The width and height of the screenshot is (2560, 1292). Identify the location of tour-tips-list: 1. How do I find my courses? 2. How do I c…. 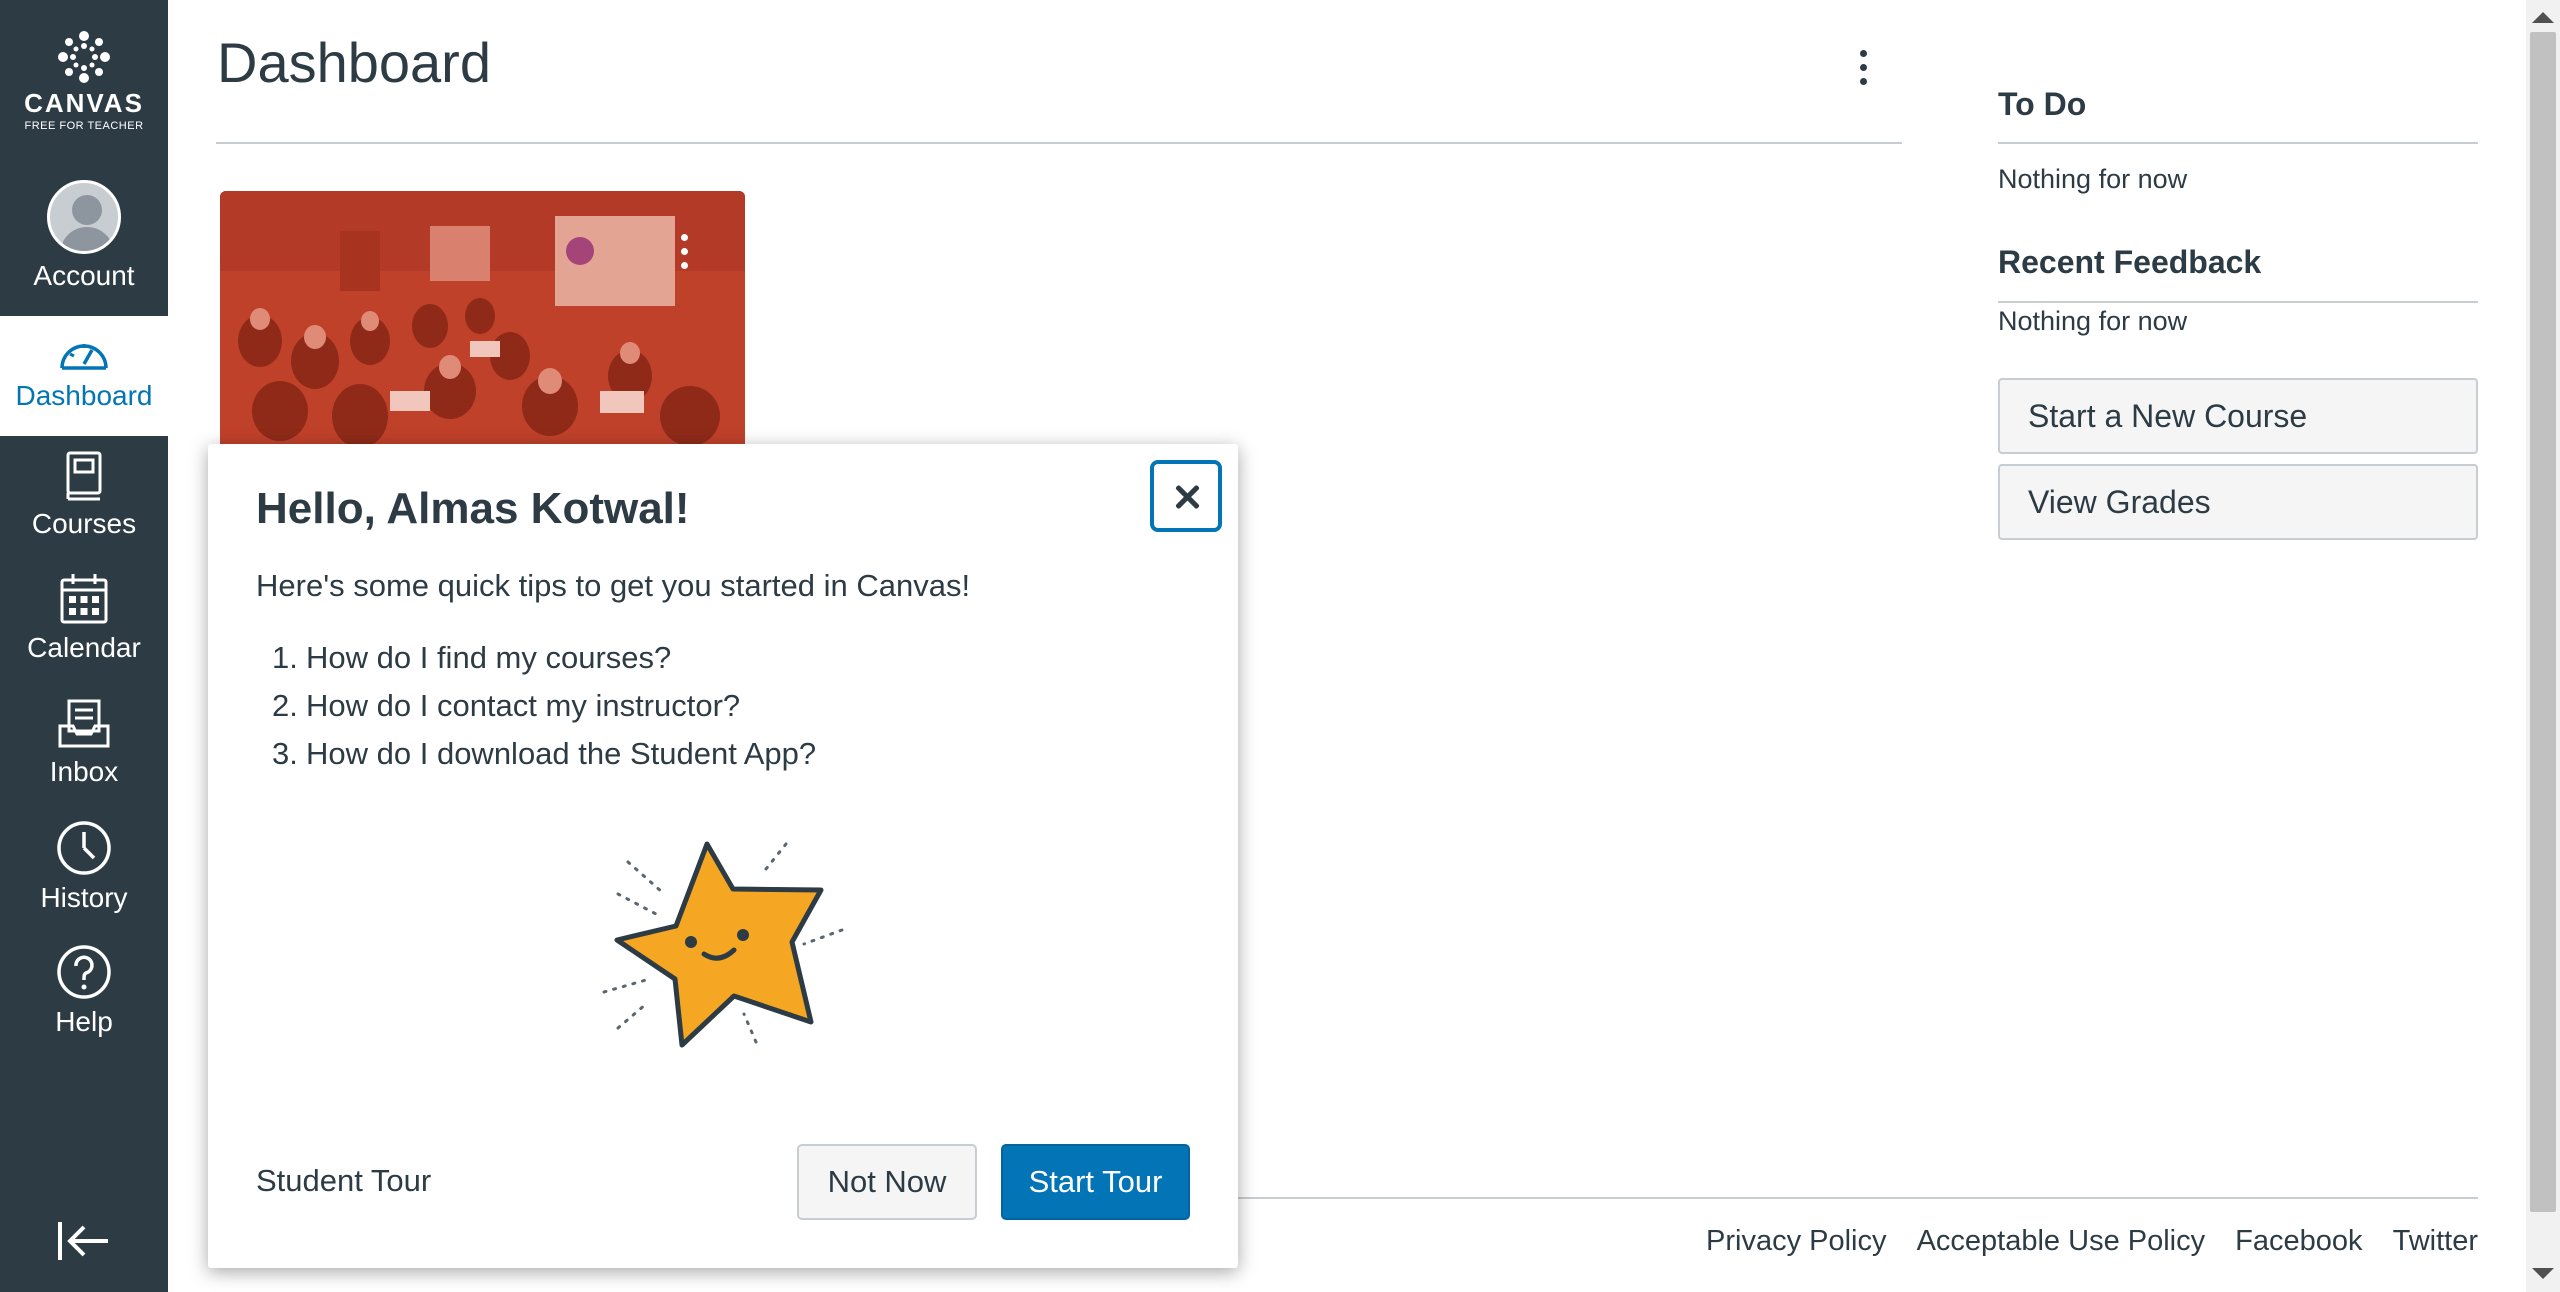
(544, 710).